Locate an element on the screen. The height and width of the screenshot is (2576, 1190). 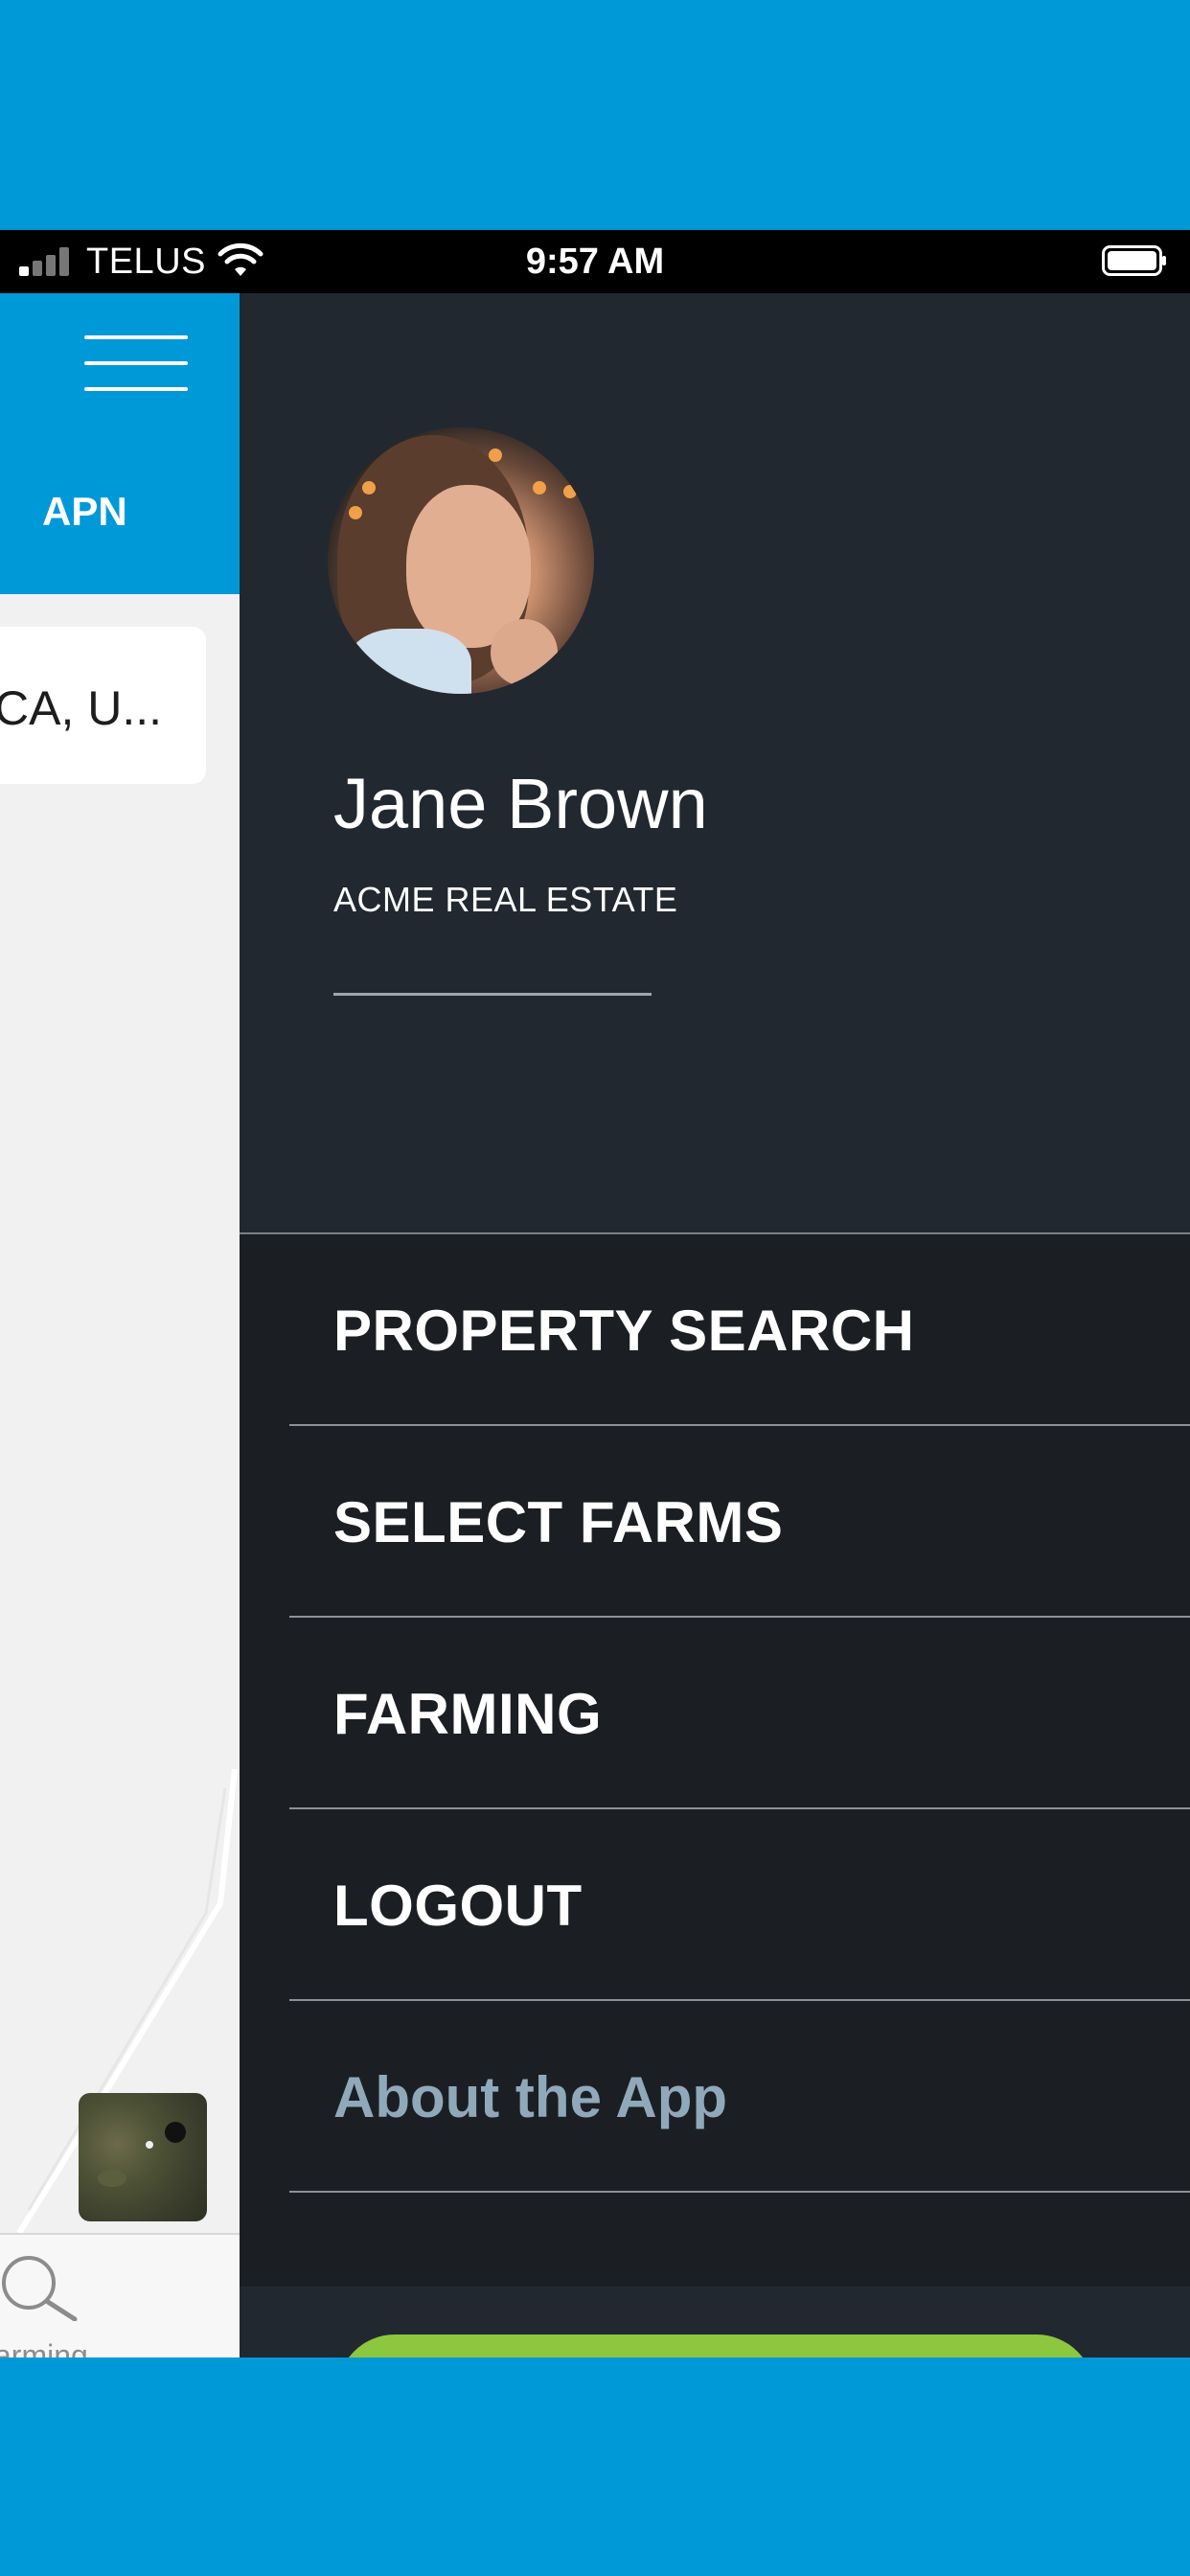
search-icon is located at coordinates (40, 2287).